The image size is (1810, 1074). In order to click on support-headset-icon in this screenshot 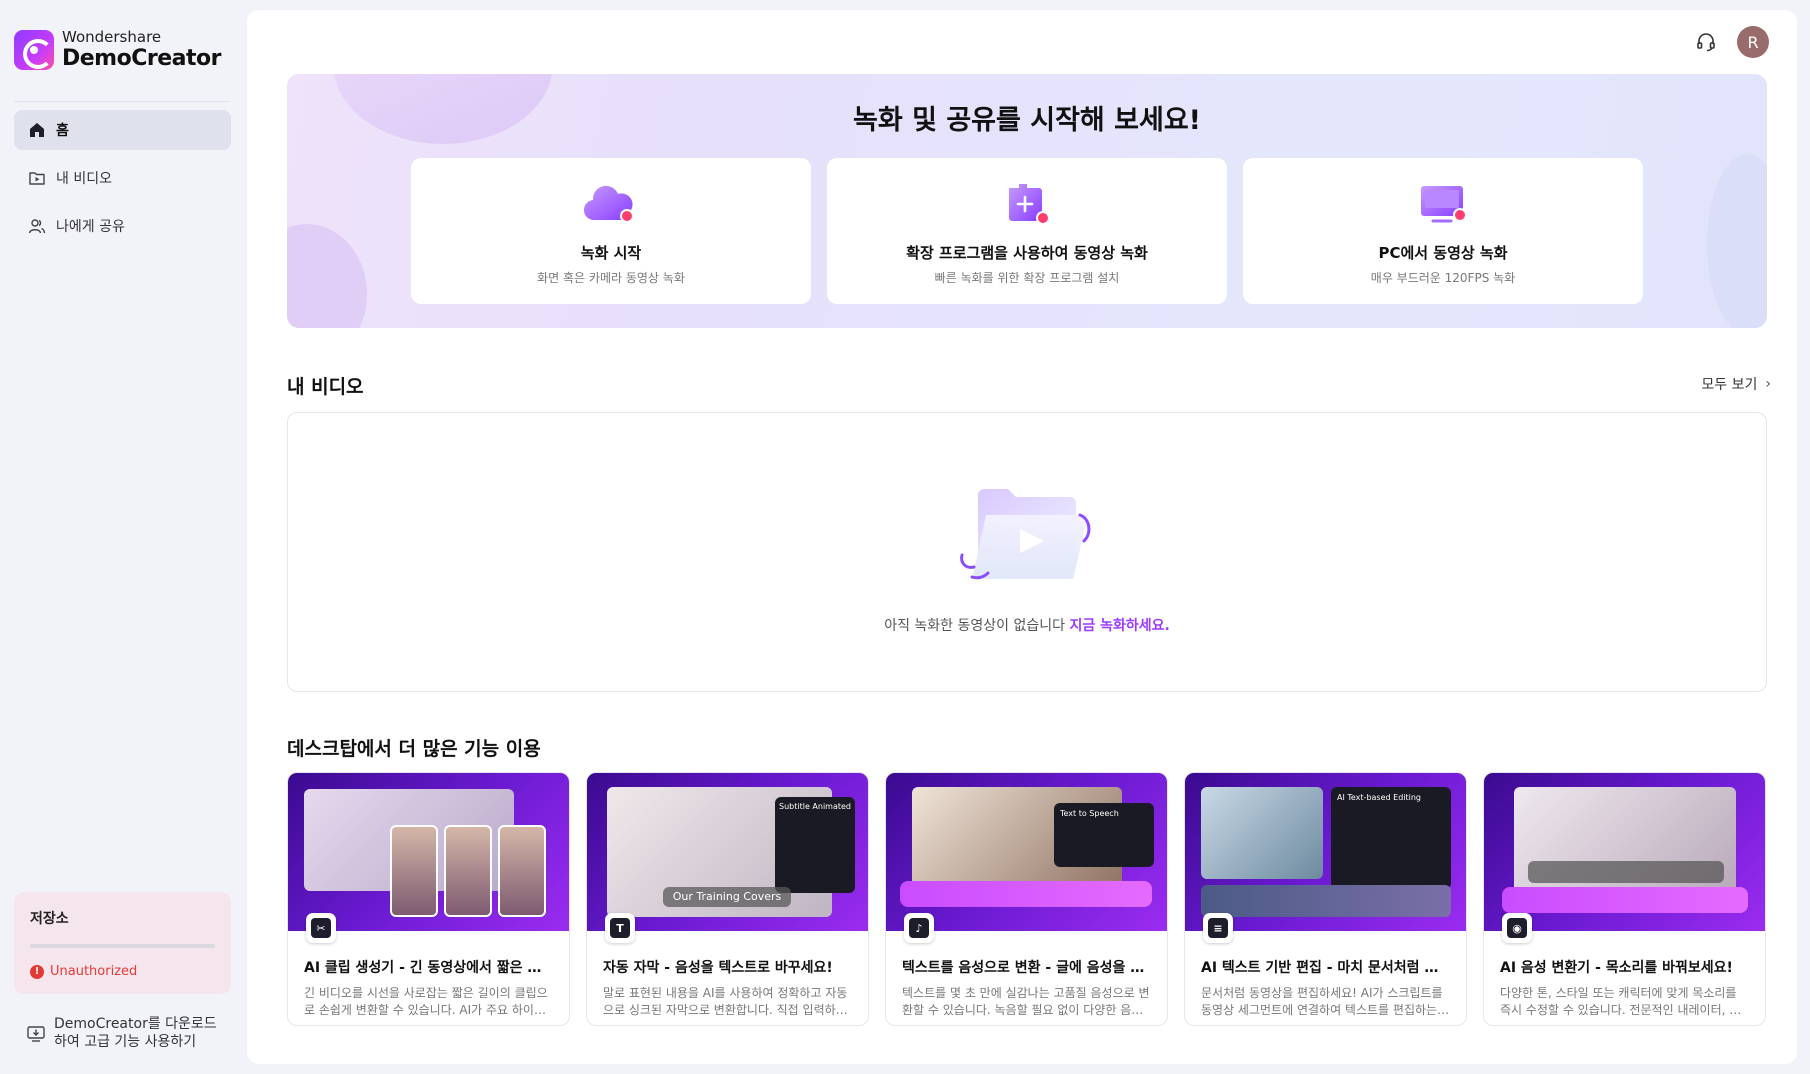, I will do `click(1706, 42)`.